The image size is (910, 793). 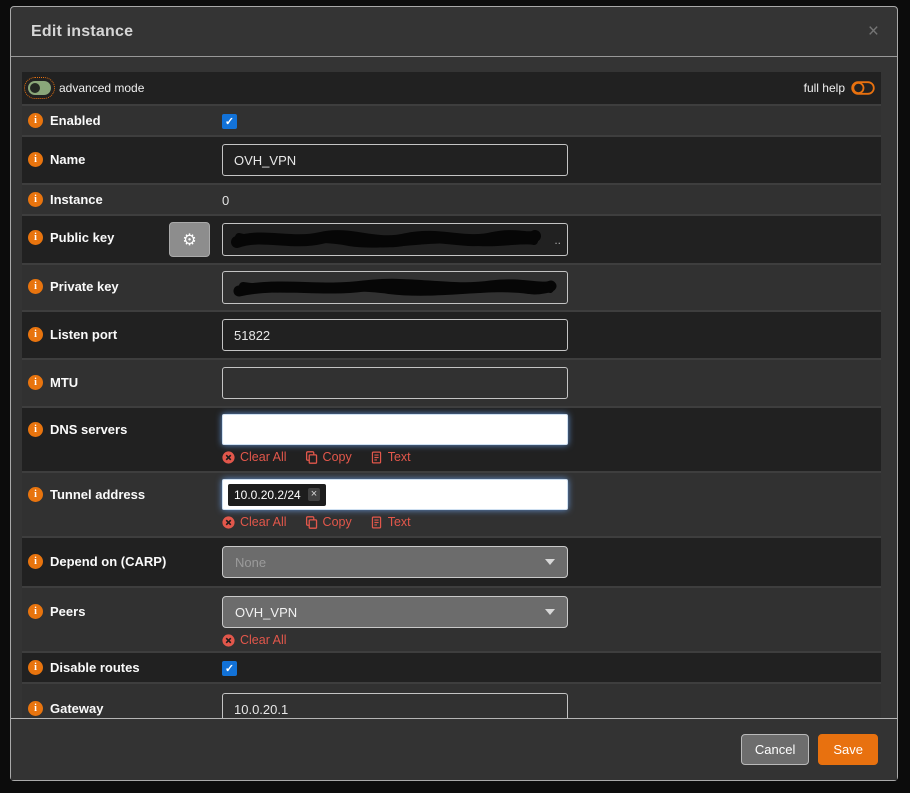 I want to click on tunnel-copy-link: Copy, so click(x=328, y=522).